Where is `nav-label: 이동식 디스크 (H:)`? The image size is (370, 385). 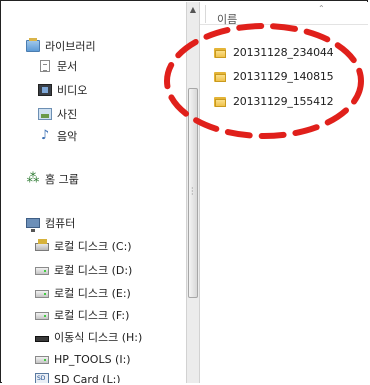
nav-label: 이동식 디스크 (H:) is located at coordinates (98, 337).